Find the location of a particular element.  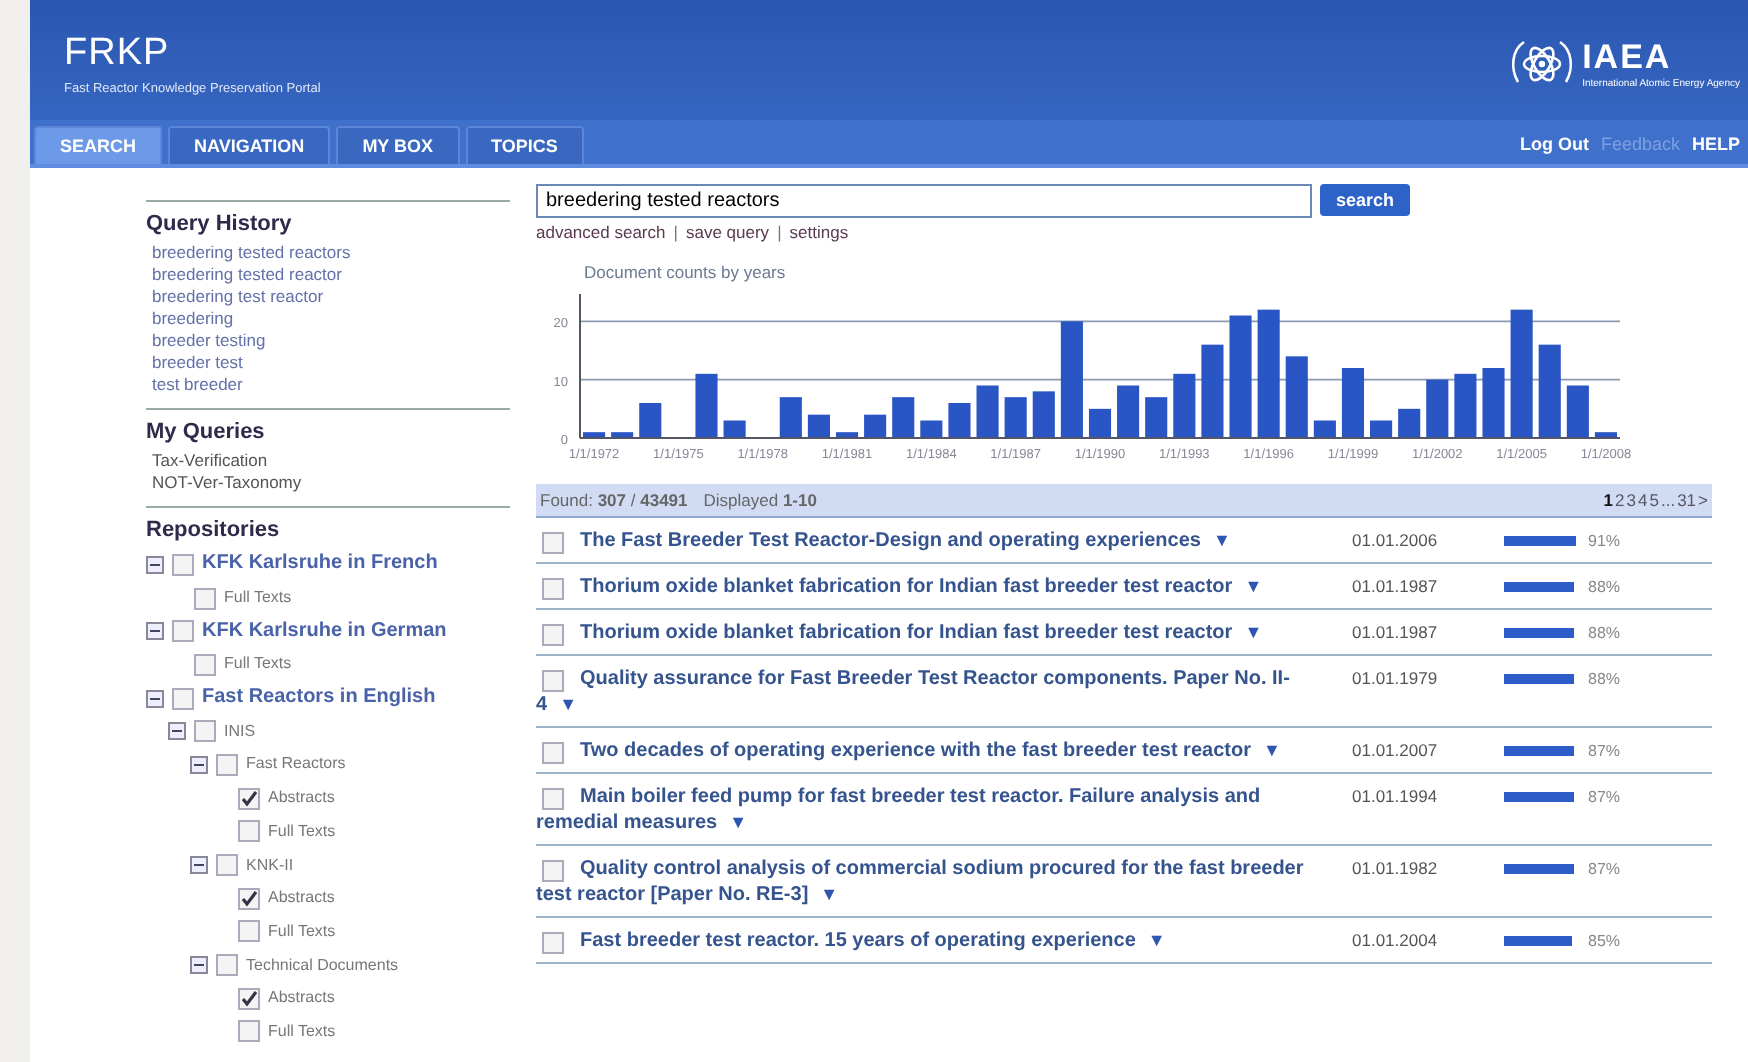

page-link: 5 is located at coordinates (1654, 500).